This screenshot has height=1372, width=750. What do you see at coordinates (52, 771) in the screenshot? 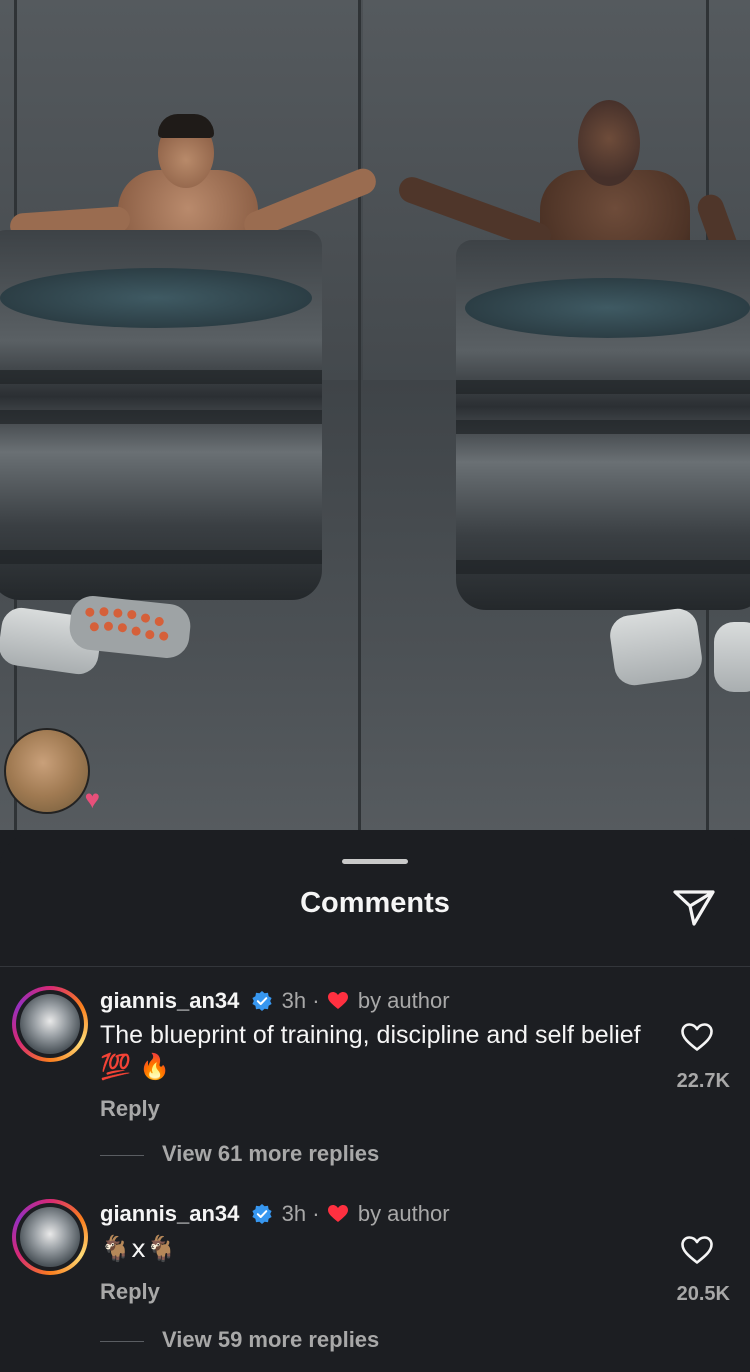
I see `story-avatar: ♥` at bounding box center [52, 771].